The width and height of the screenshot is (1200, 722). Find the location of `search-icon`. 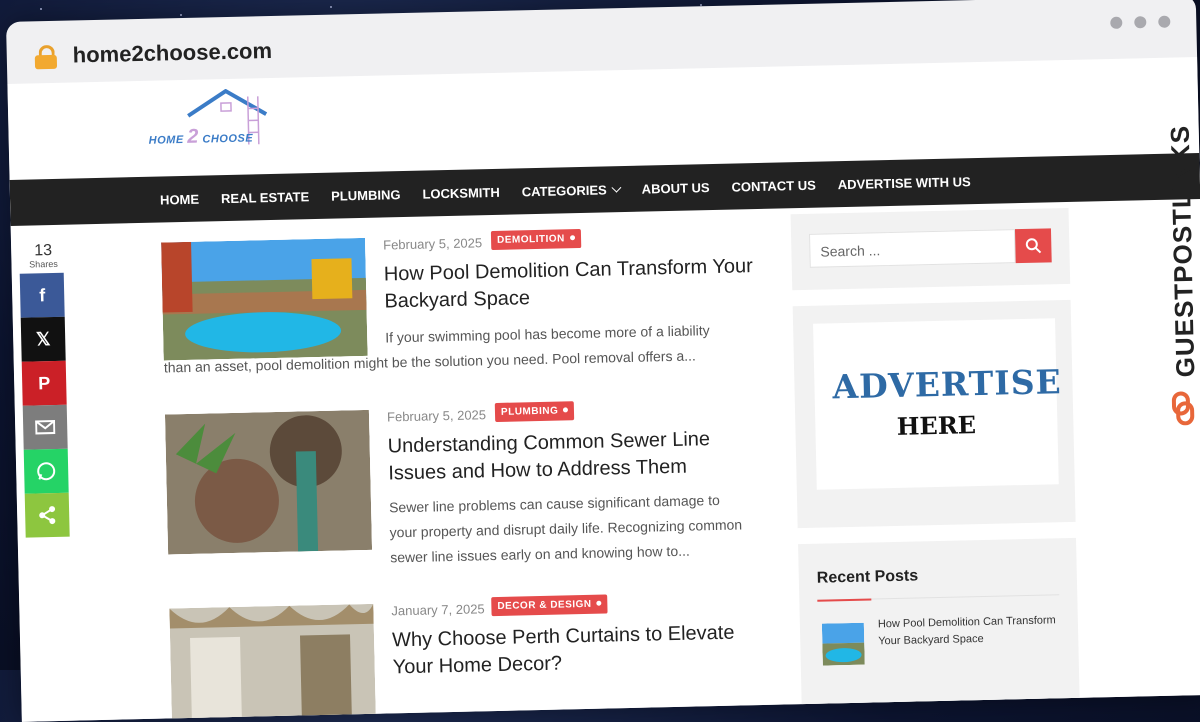

search-icon is located at coordinates (1033, 246).